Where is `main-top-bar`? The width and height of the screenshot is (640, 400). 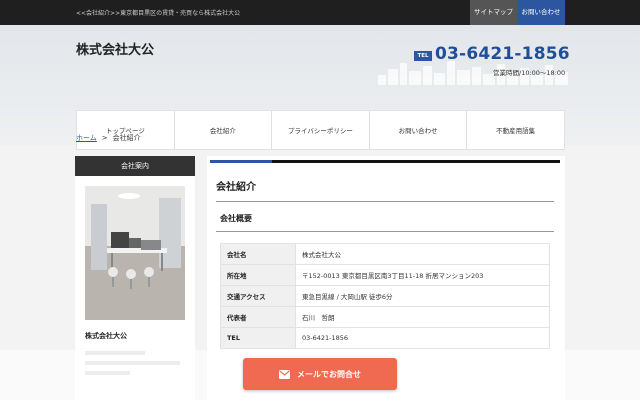 main-top-bar is located at coordinates (385, 161).